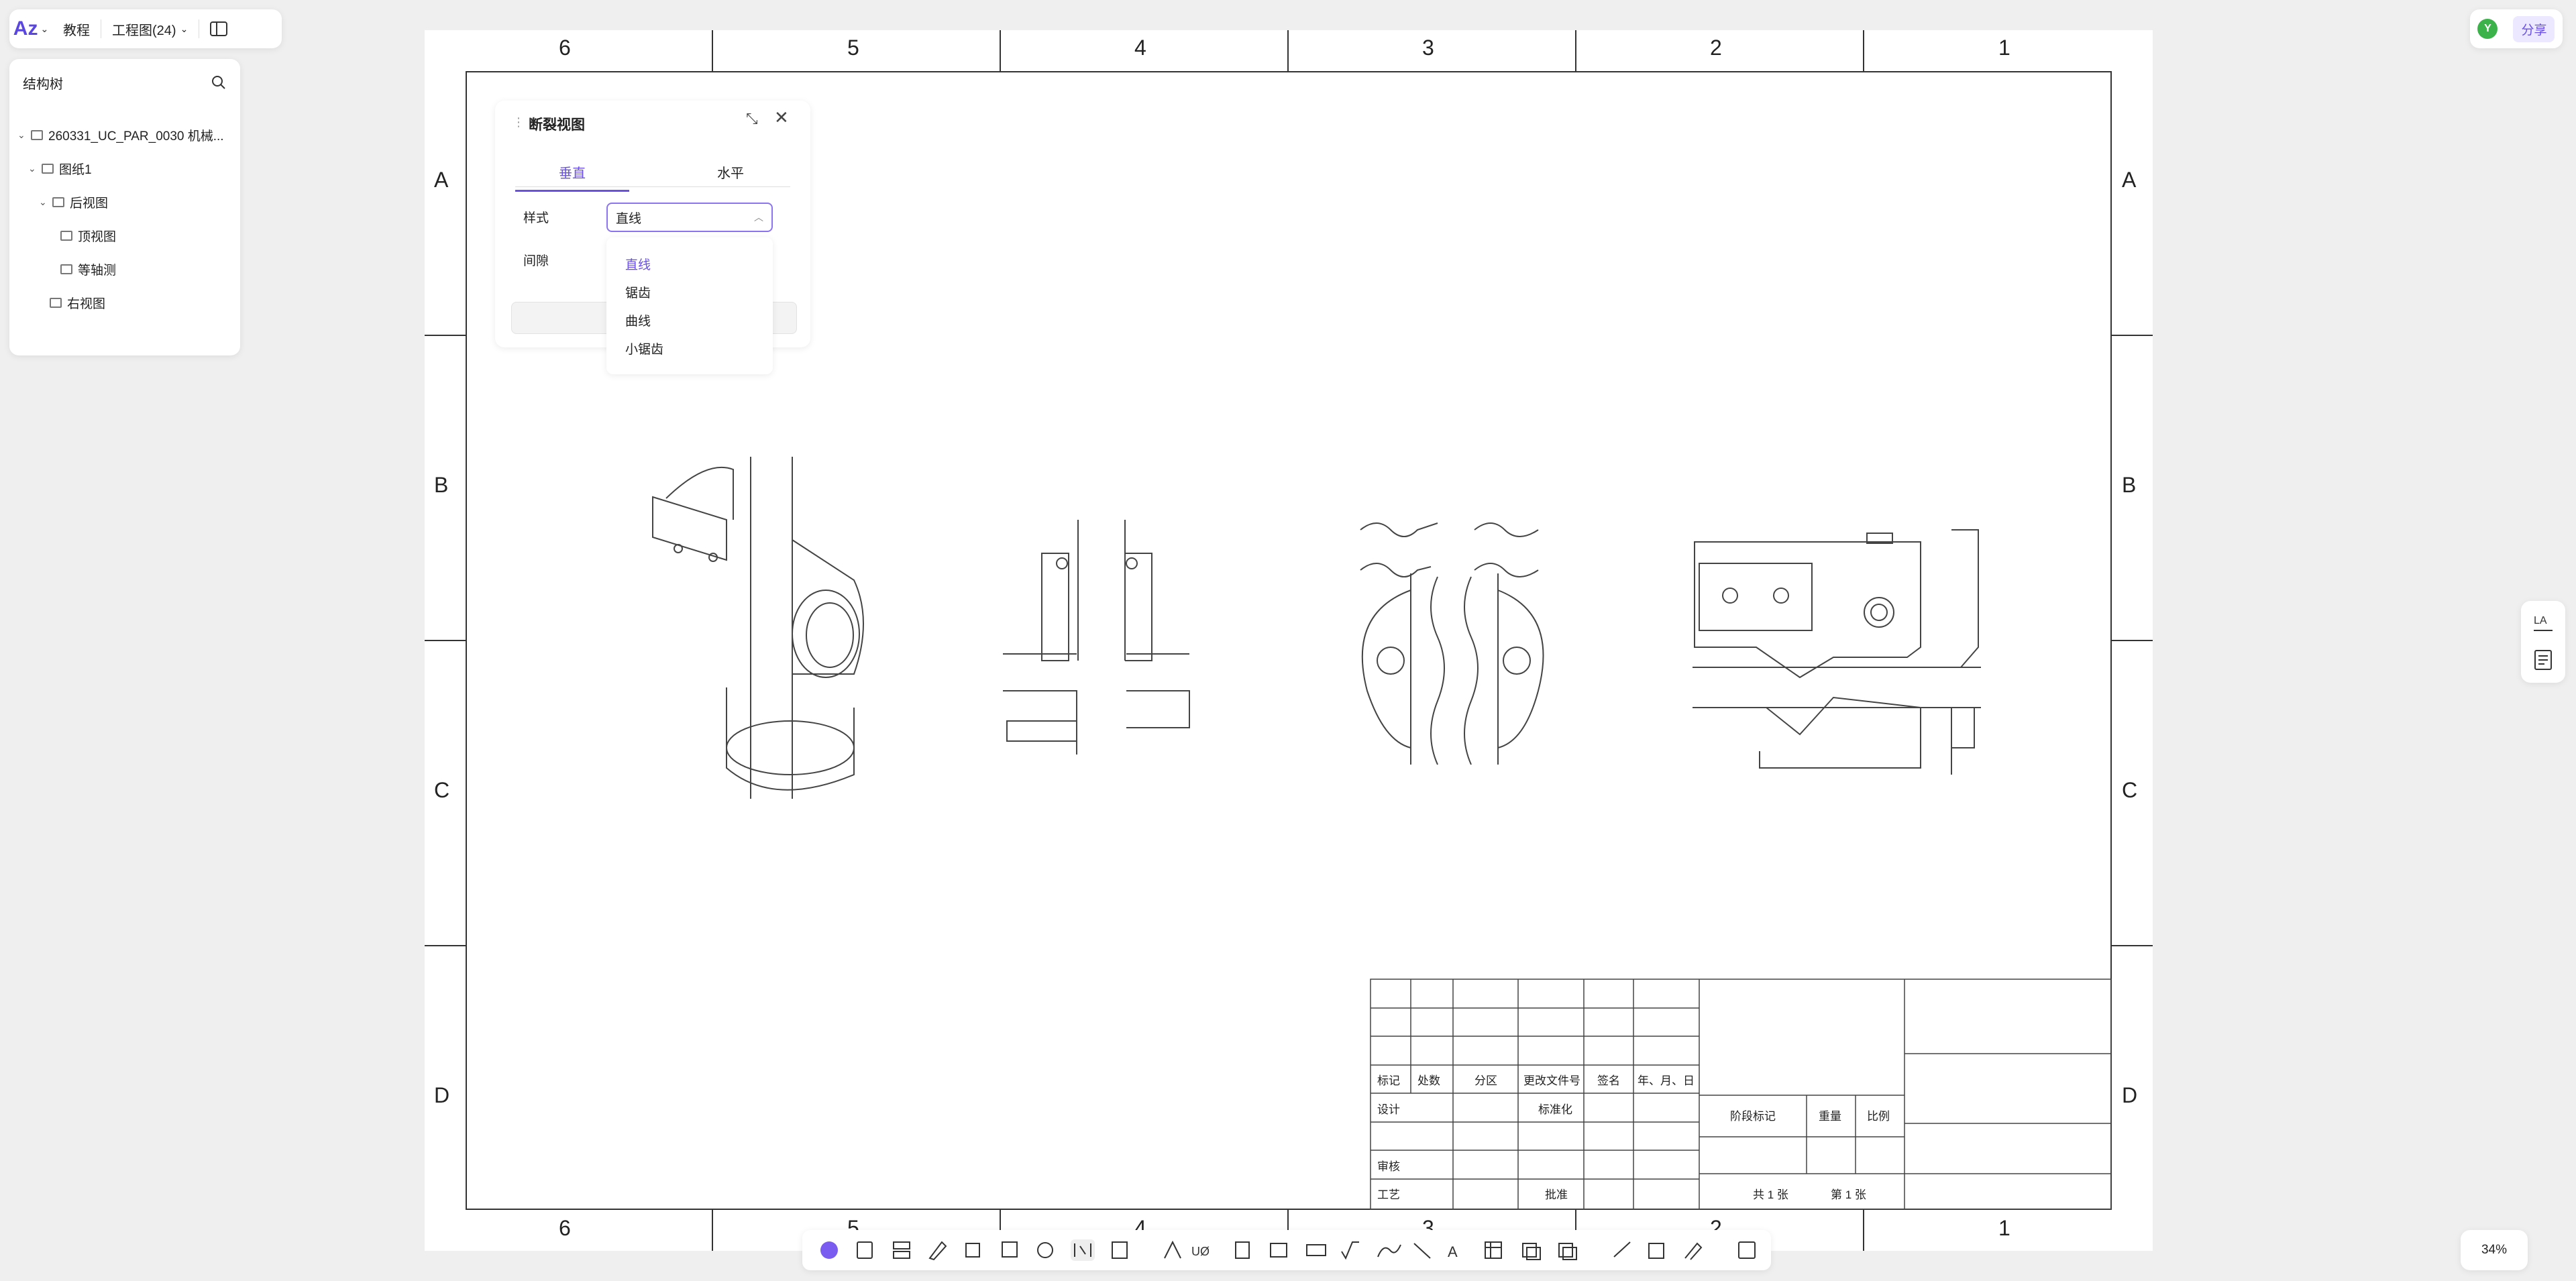  Describe the element at coordinates (88, 269) in the screenshot. I see `tree-item-isometric: 等轴测` at that location.